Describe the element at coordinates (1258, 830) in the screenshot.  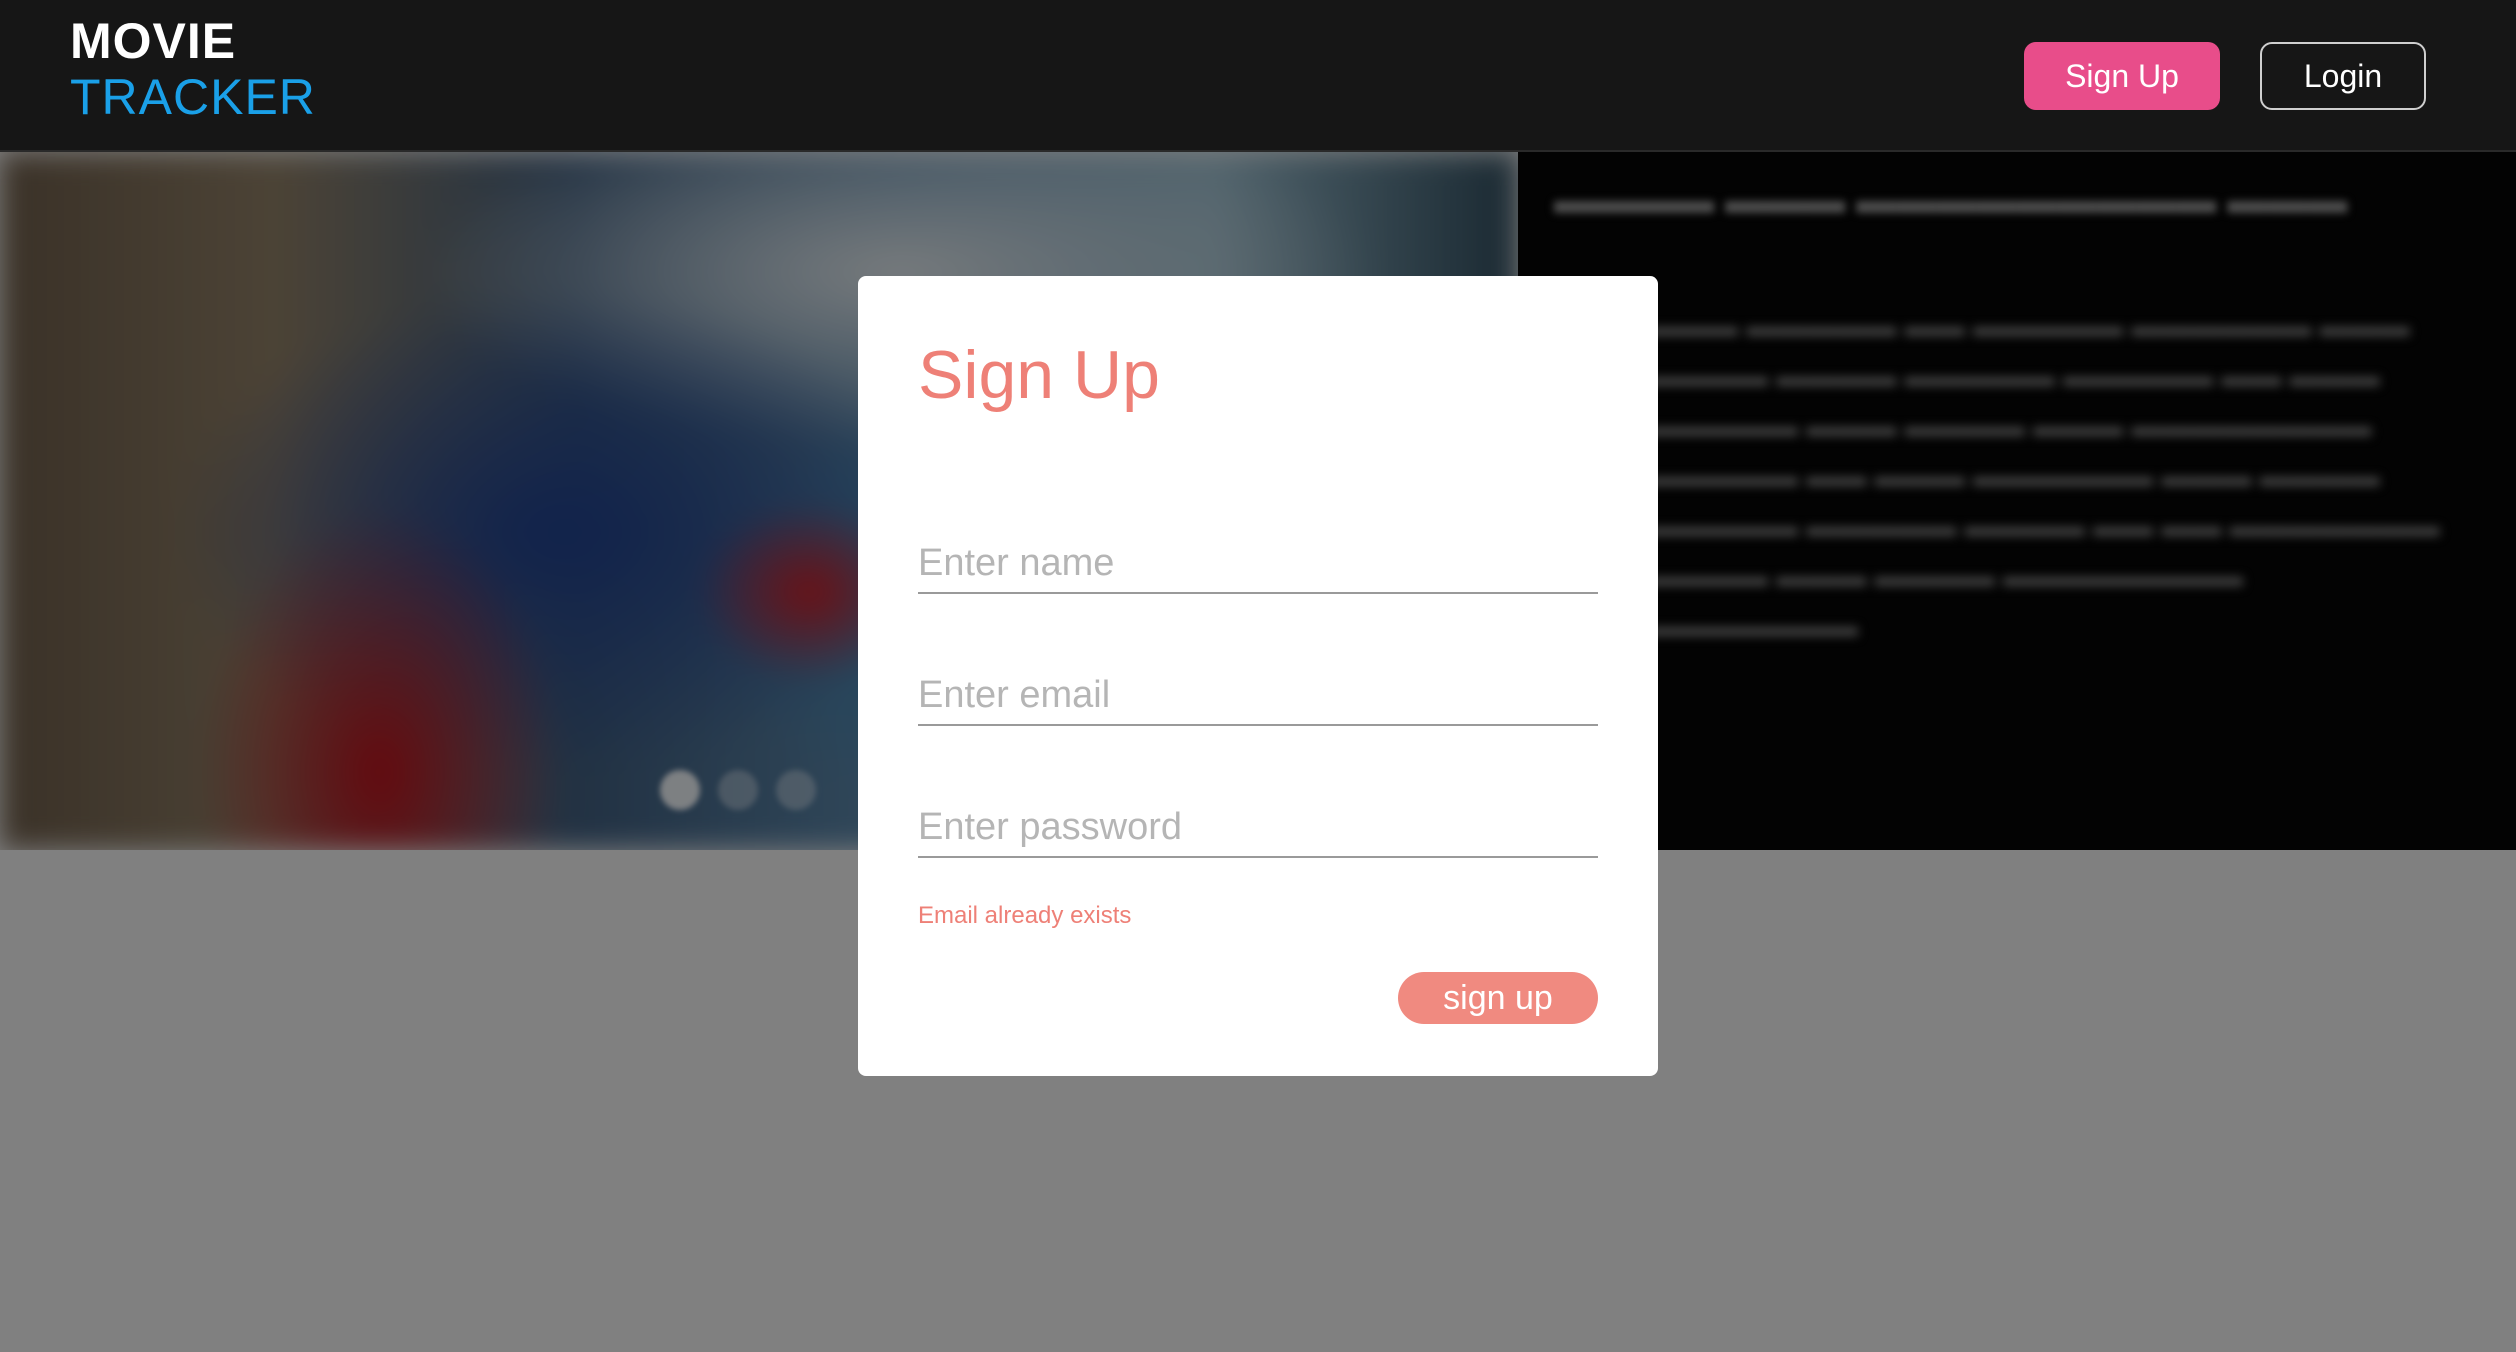
I see `password-input` at that location.